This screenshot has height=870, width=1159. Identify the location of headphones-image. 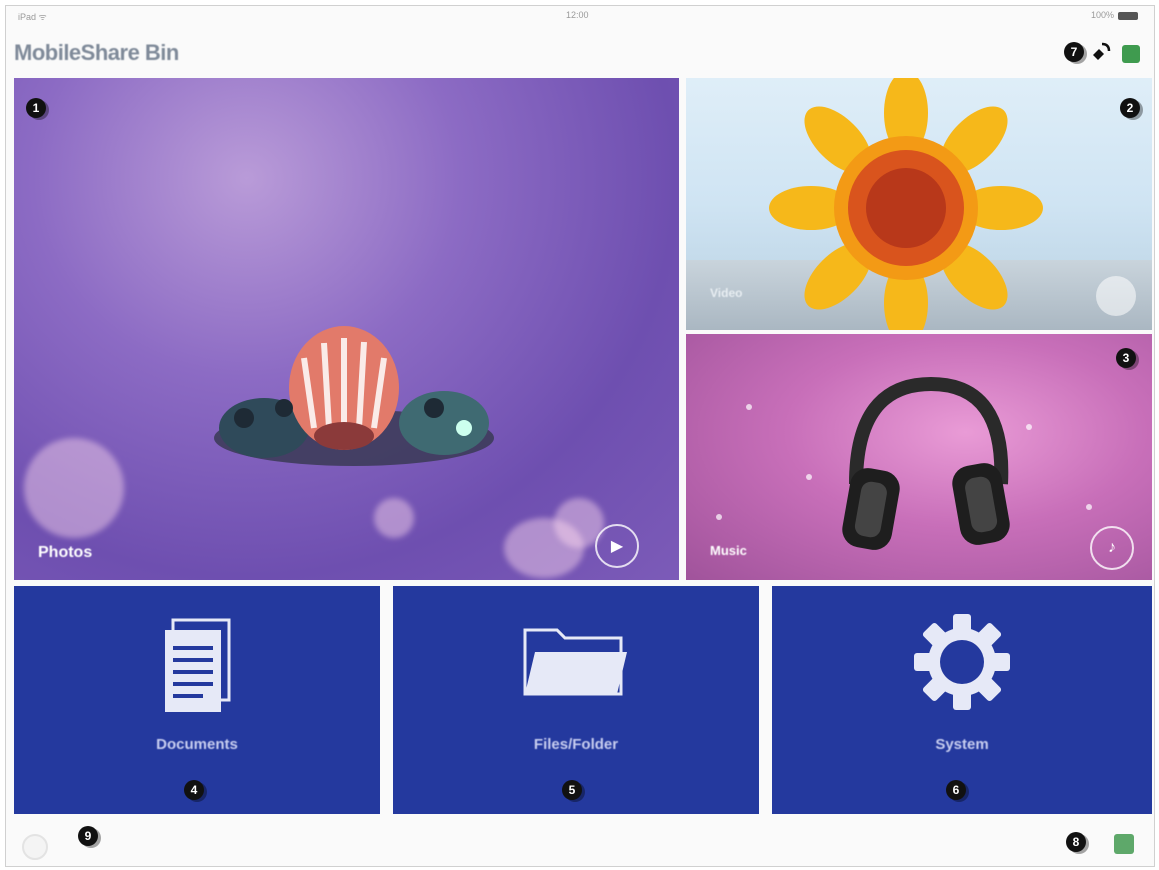
(926, 463).